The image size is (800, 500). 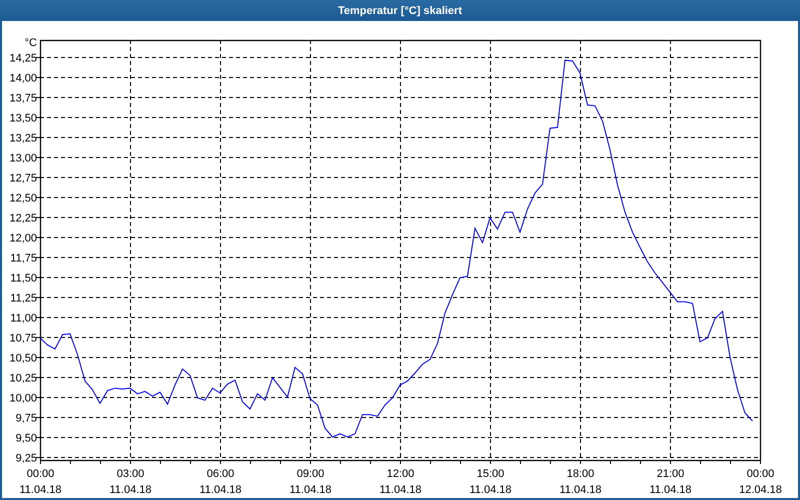 I want to click on y-tick-label: 12,50, so click(x=23, y=198).